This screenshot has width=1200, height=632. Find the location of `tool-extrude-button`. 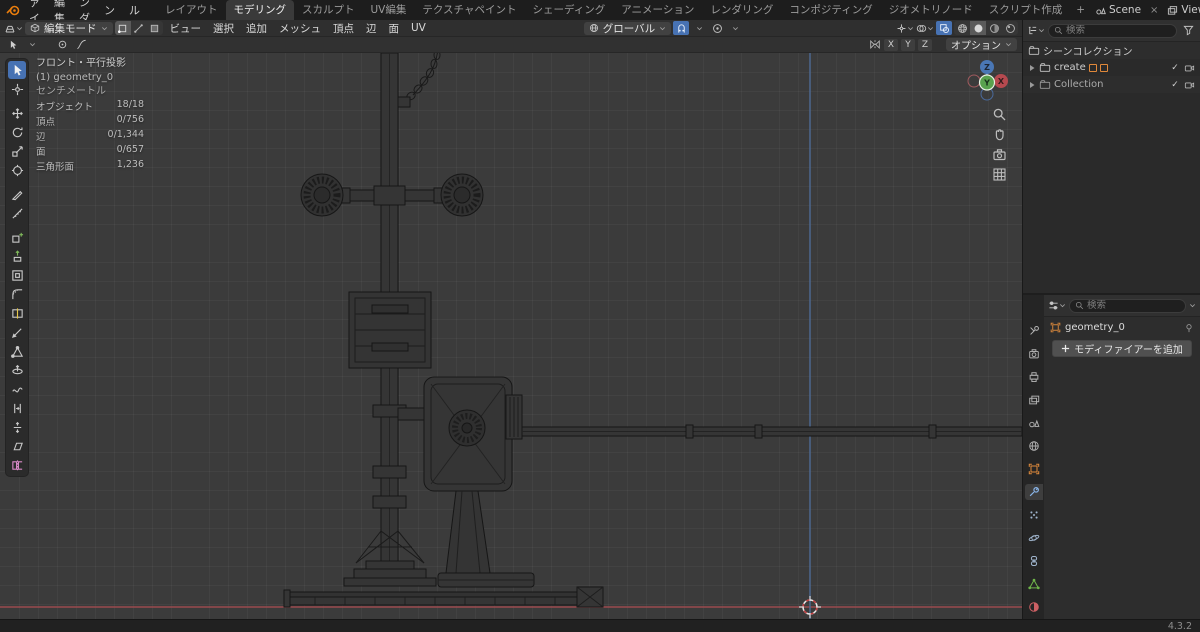

tool-extrude-button is located at coordinates (17, 256).